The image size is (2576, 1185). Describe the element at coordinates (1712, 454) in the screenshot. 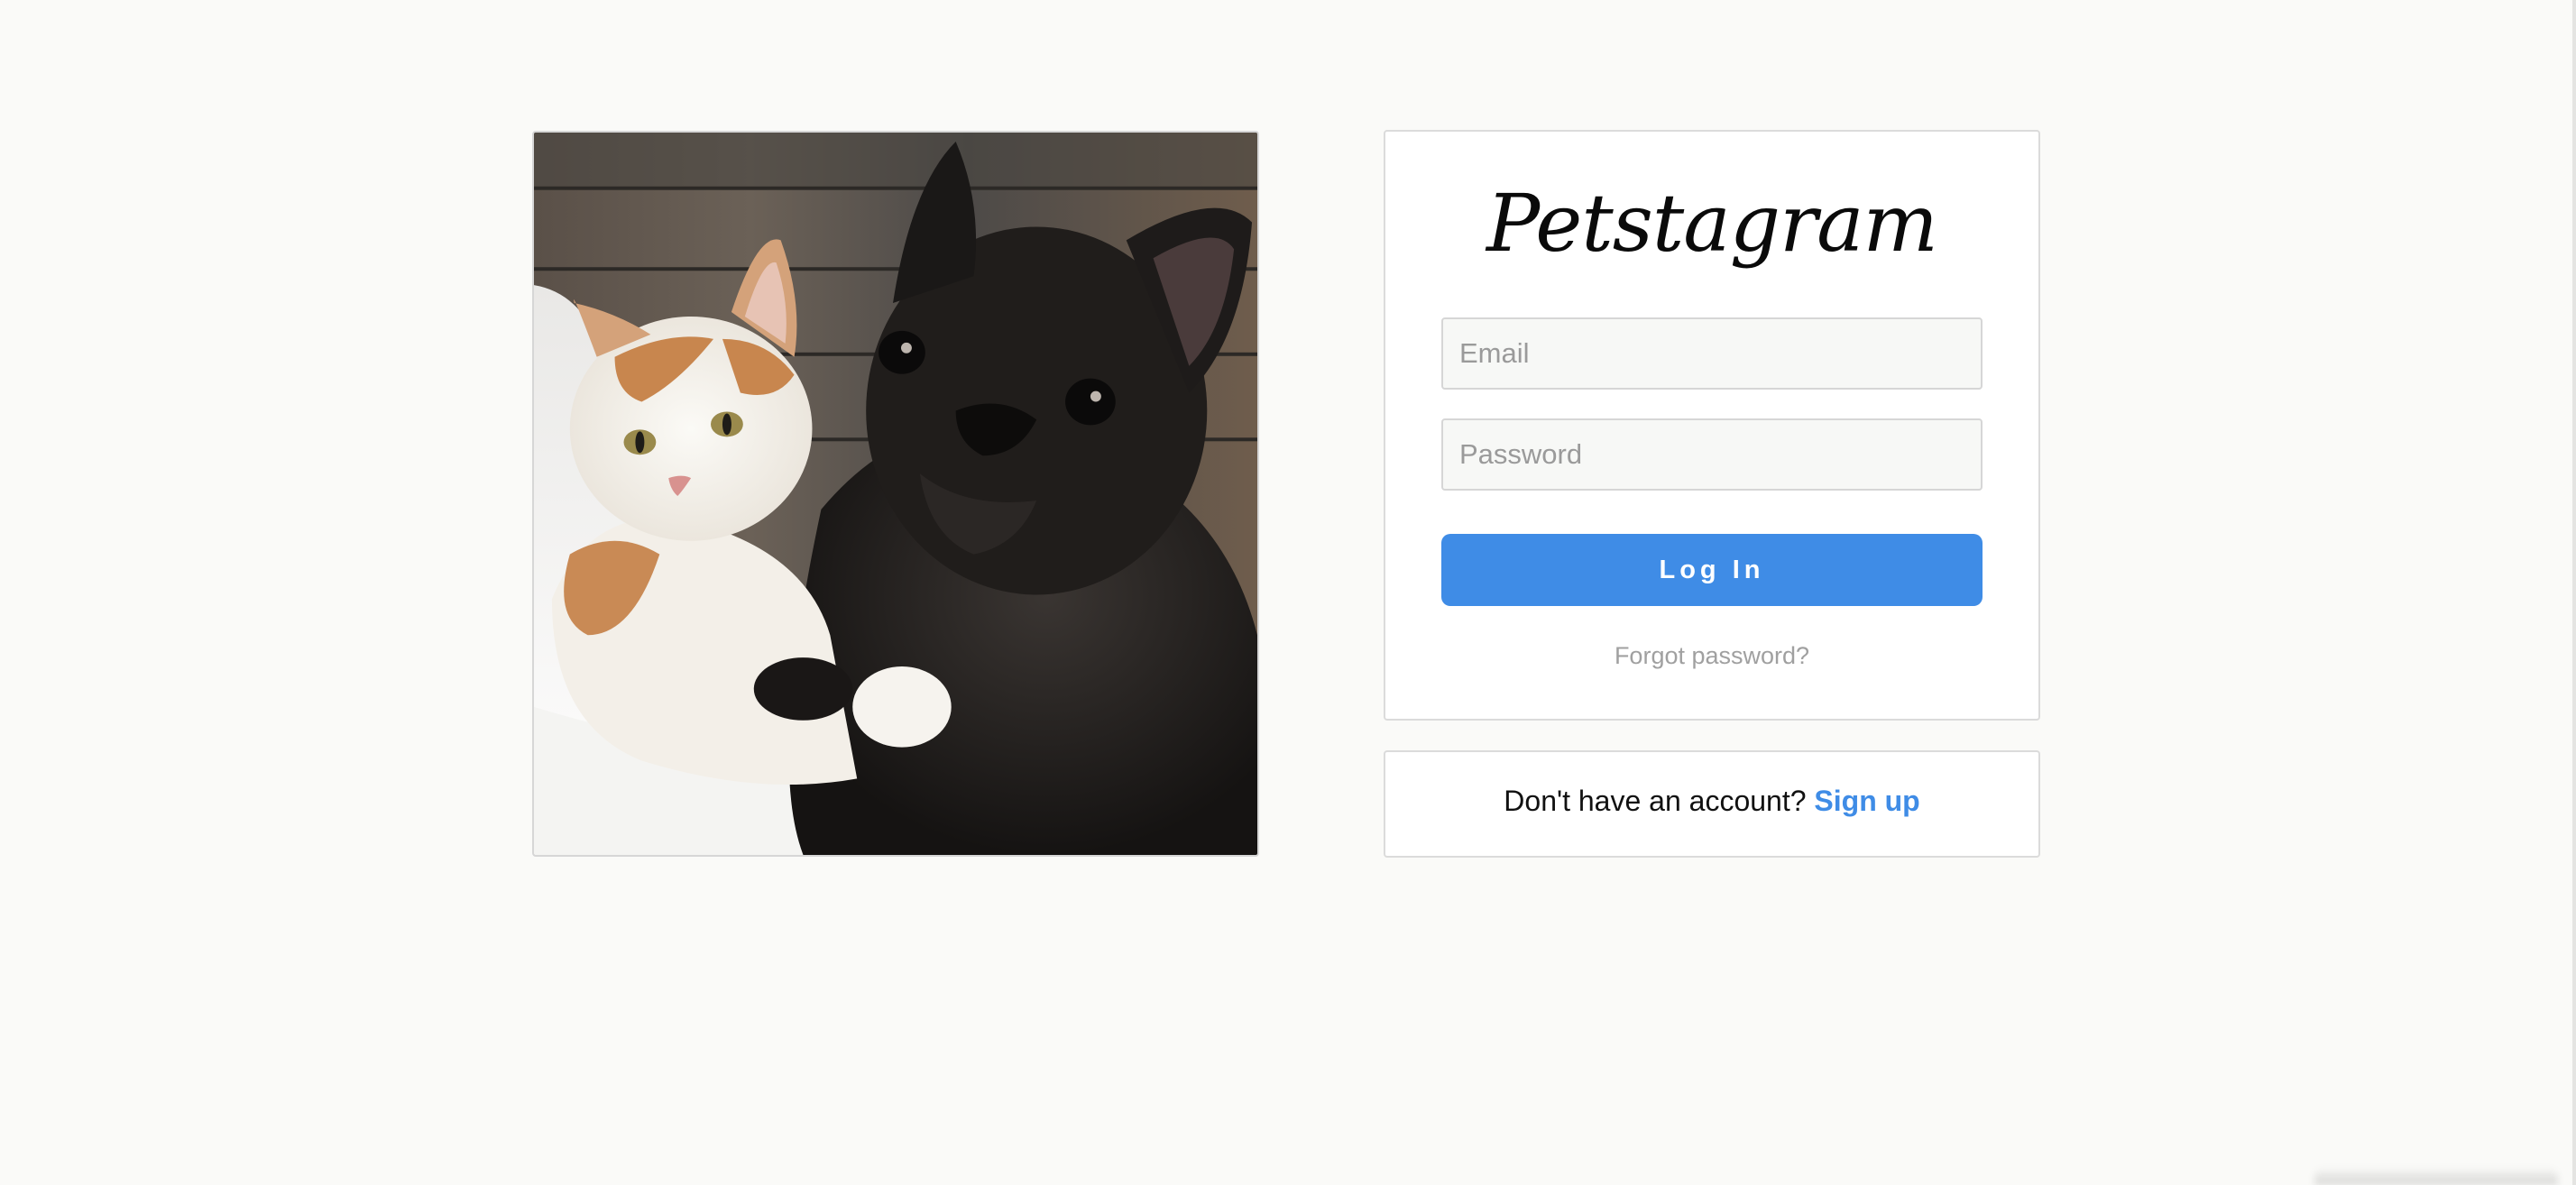

I see `password-input` at that location.